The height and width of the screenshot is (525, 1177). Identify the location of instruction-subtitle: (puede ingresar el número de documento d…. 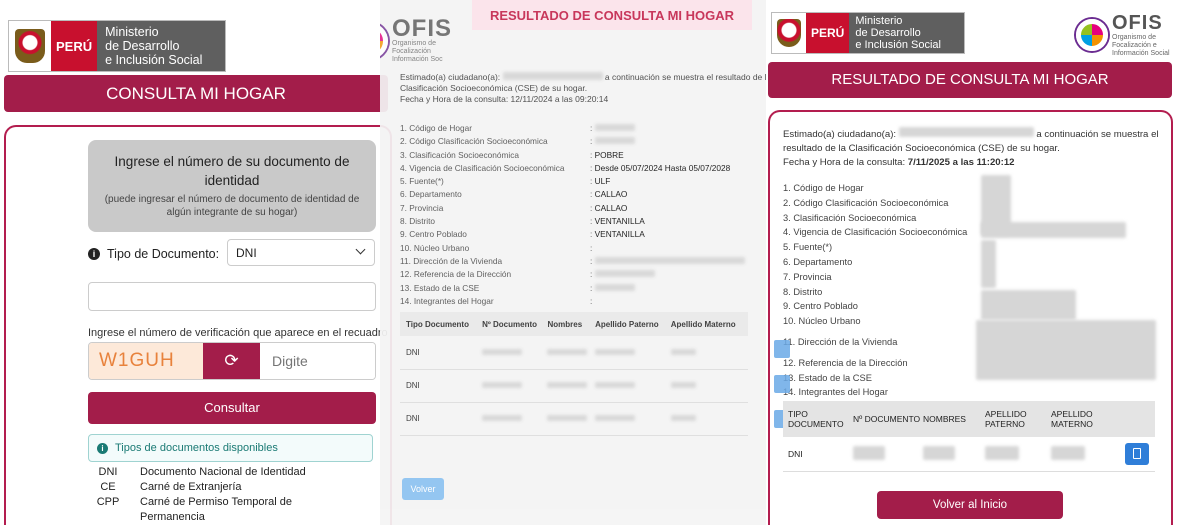
(232, 206).